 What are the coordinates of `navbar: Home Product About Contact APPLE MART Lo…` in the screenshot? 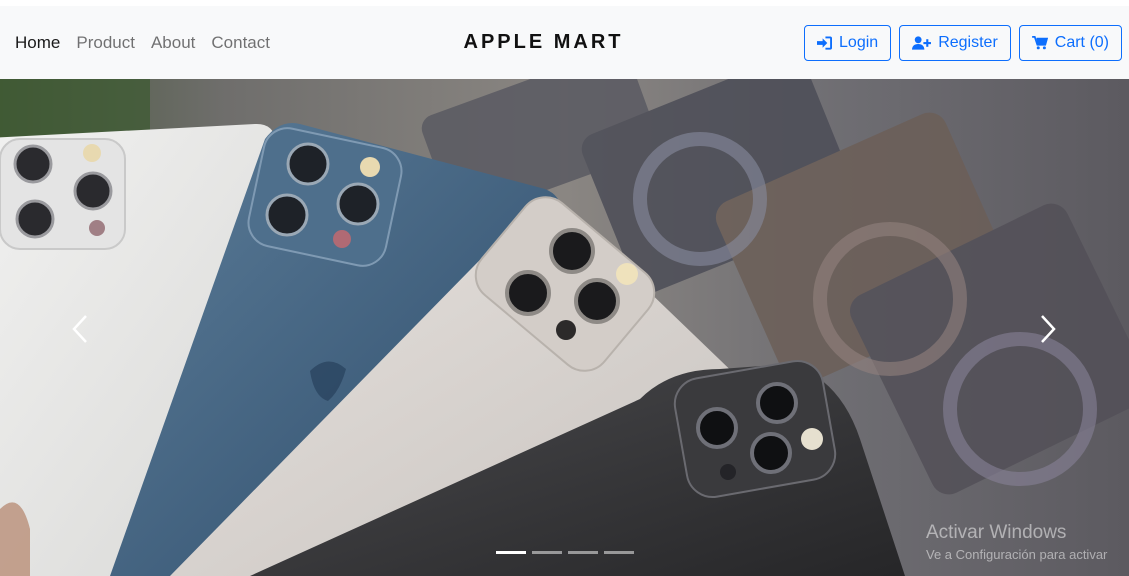 It's located at (564, 42).